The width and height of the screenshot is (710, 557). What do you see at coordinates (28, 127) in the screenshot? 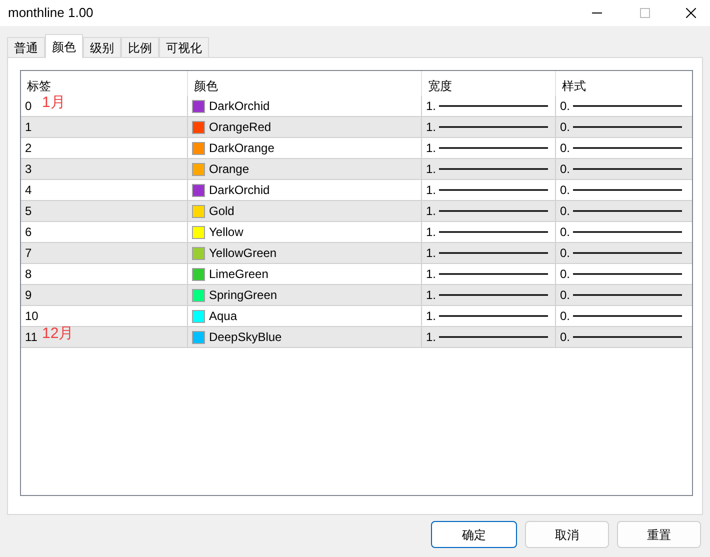
I see `table-cell-text: 1` at bounding box center [28, 127].